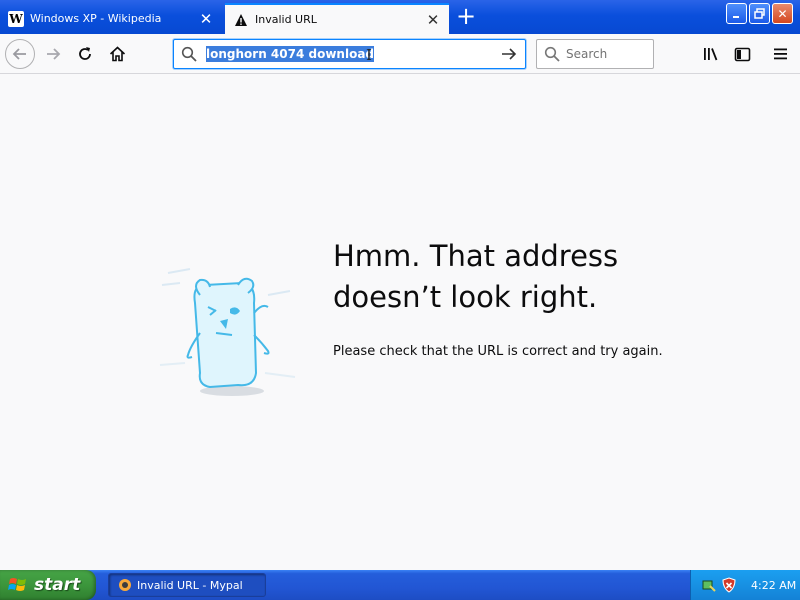 The height and width of the screenshot is (600, 800). What do you see at coordinates (17, 584) in the screenshot?
I see `windows-logo-icon` at bounding box center [17, 584].